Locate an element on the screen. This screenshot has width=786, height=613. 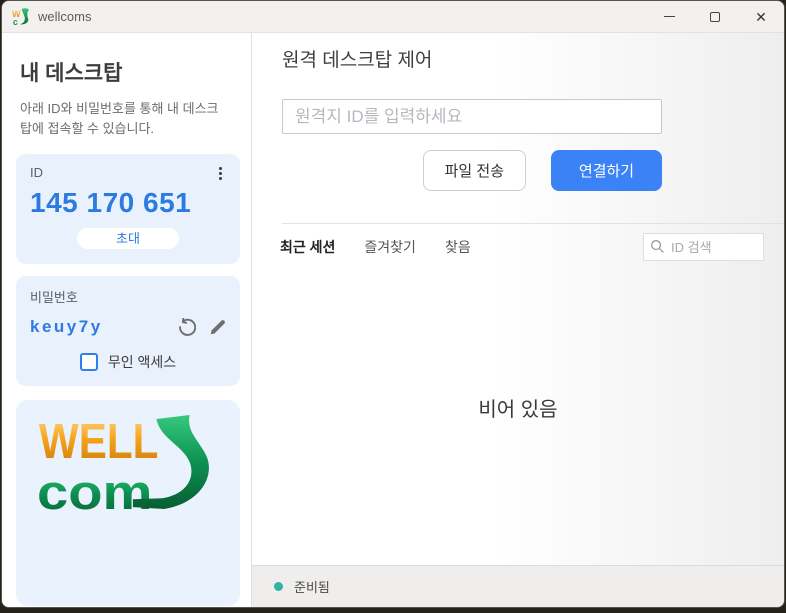
remote-id-input is located at coordinates (472, 116).